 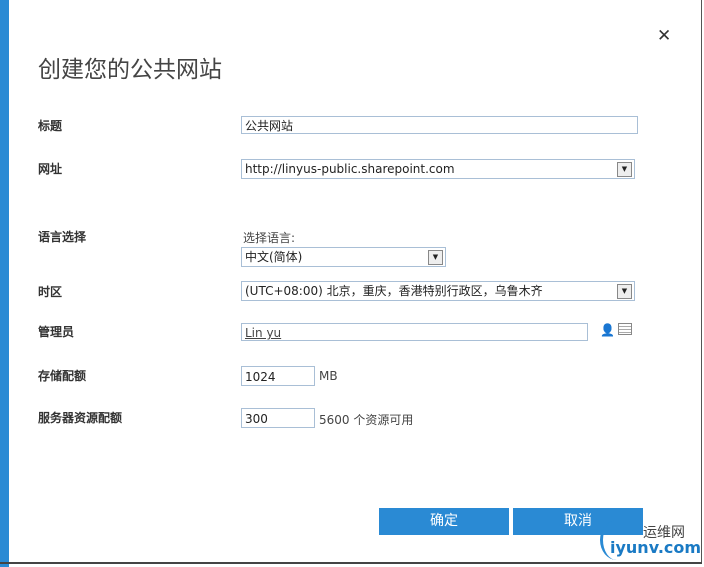 What do you see at coordinates (343, 257) in the screenshot?
I see `language-select: 中文(简体) ▼` at bounding box center [343, 257].